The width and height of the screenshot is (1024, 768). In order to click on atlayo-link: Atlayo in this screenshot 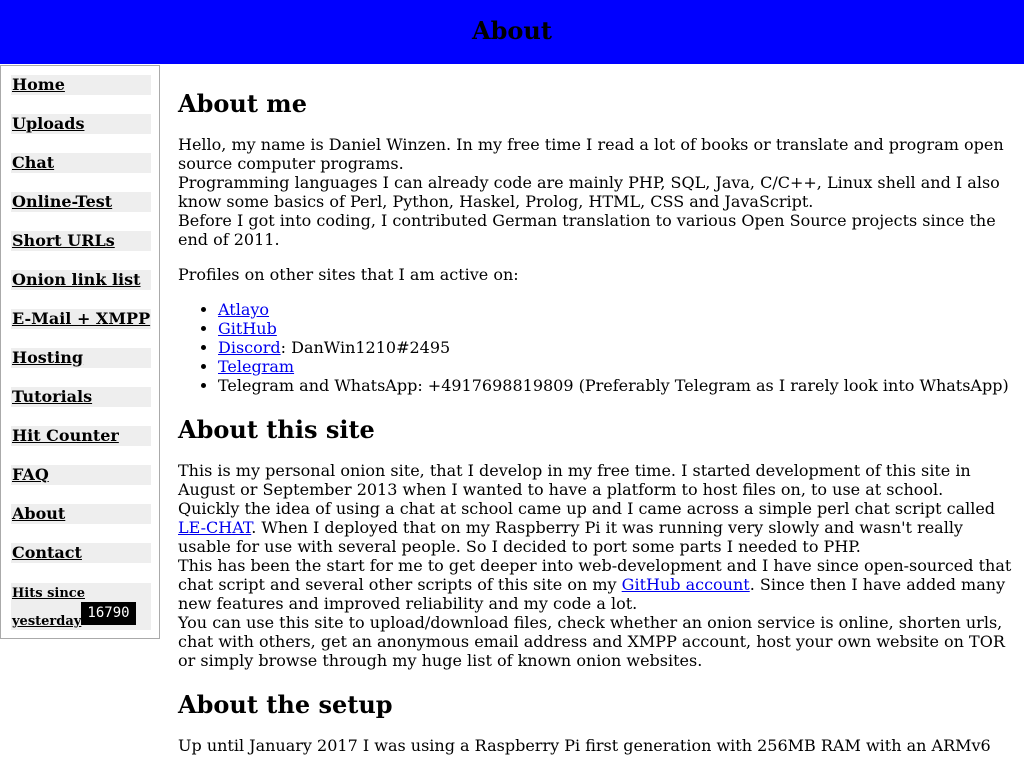, I will do `click(243, 309)`.